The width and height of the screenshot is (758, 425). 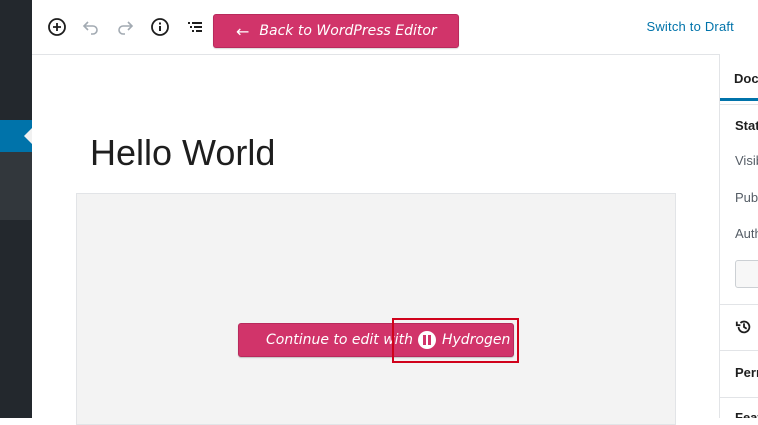 I want to click on continue-label: Continue to edit with, so click(x=339, y=340).